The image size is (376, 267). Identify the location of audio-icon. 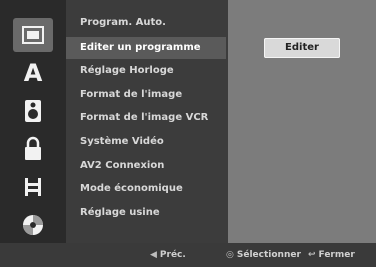
(33, 111).